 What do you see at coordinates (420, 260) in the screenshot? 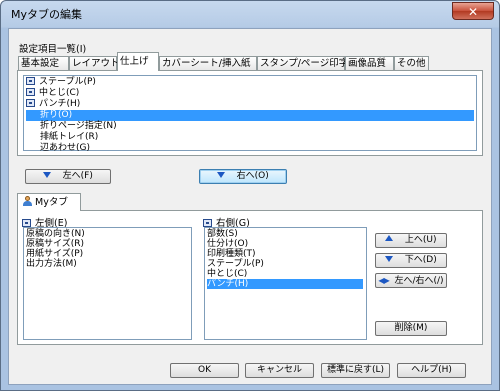
I see `move-down-label: 下へ(D)` at bounding box center [420, 260].